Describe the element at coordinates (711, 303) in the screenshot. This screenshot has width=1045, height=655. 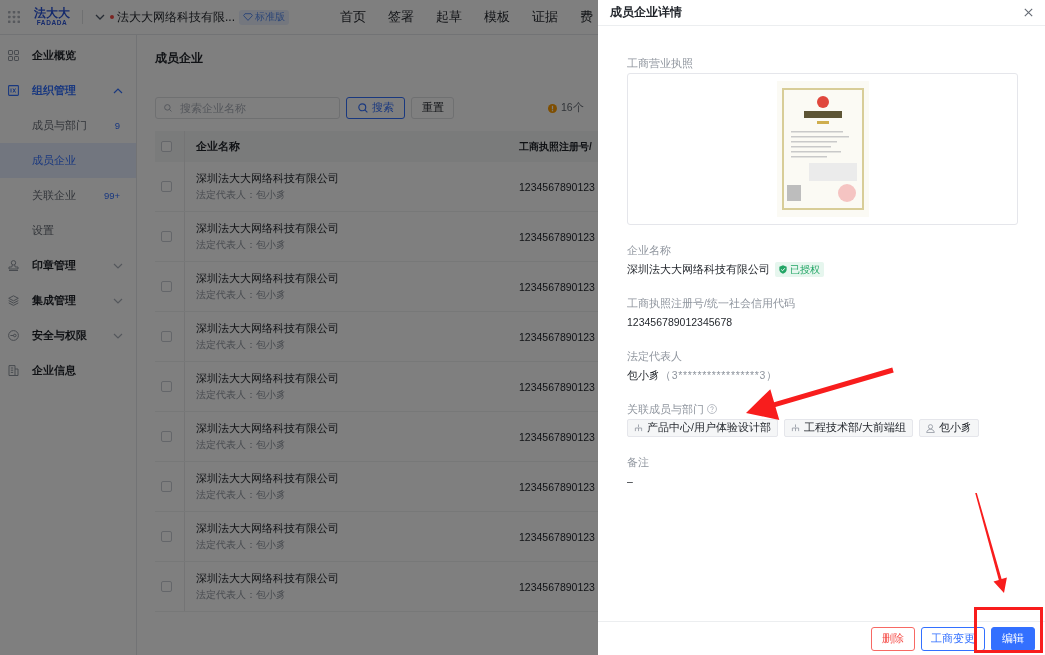
I see `field-label: 工商执照注册号/统一社会信用代码` at that location.